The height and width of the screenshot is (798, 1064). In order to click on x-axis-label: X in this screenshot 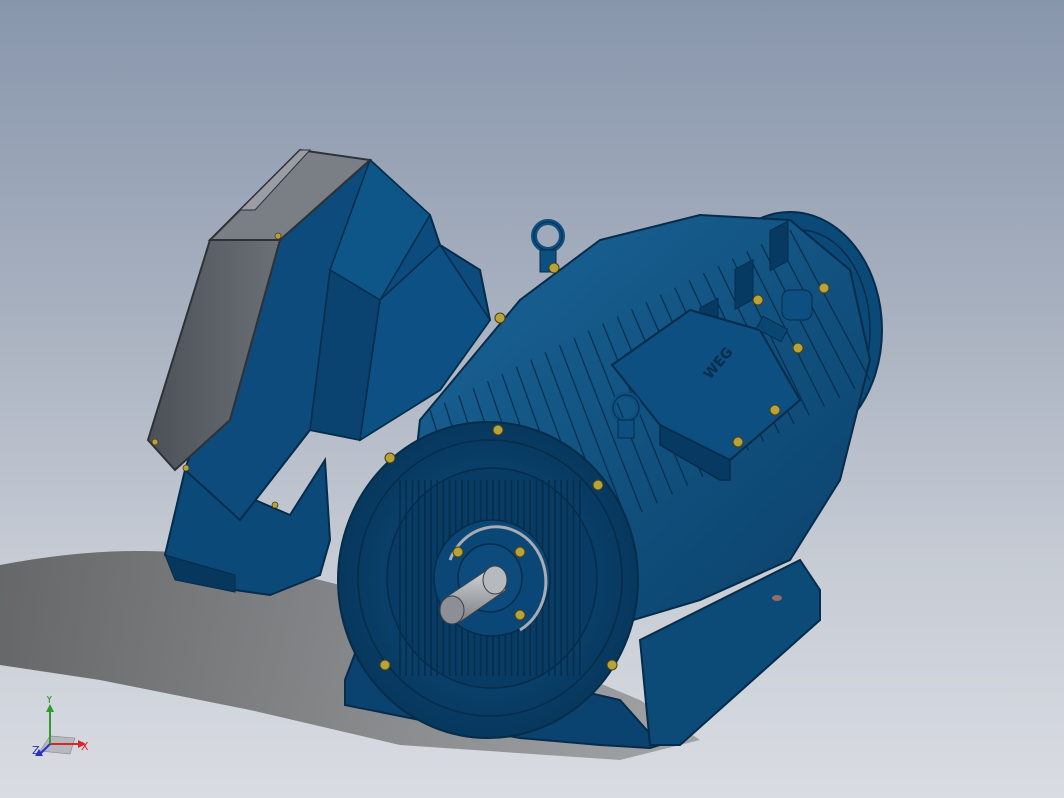, I will do `click(85, 746)`.